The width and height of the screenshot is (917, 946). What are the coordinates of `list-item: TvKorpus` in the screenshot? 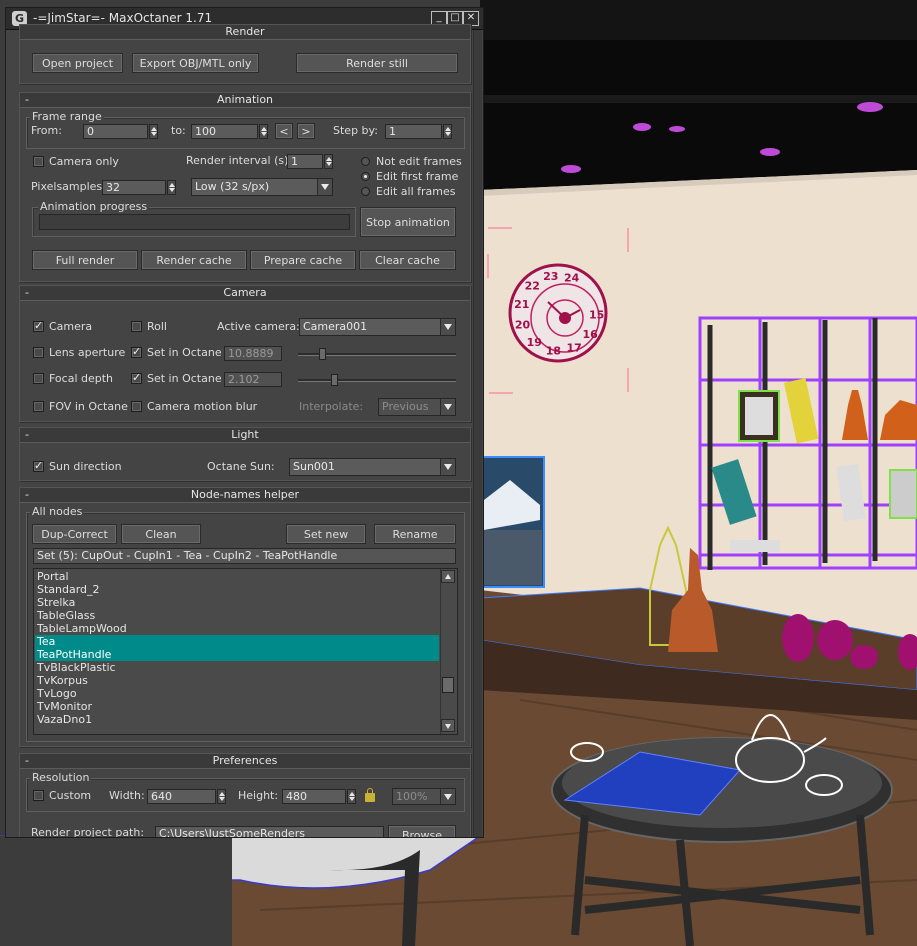 It's located at (237, 680).